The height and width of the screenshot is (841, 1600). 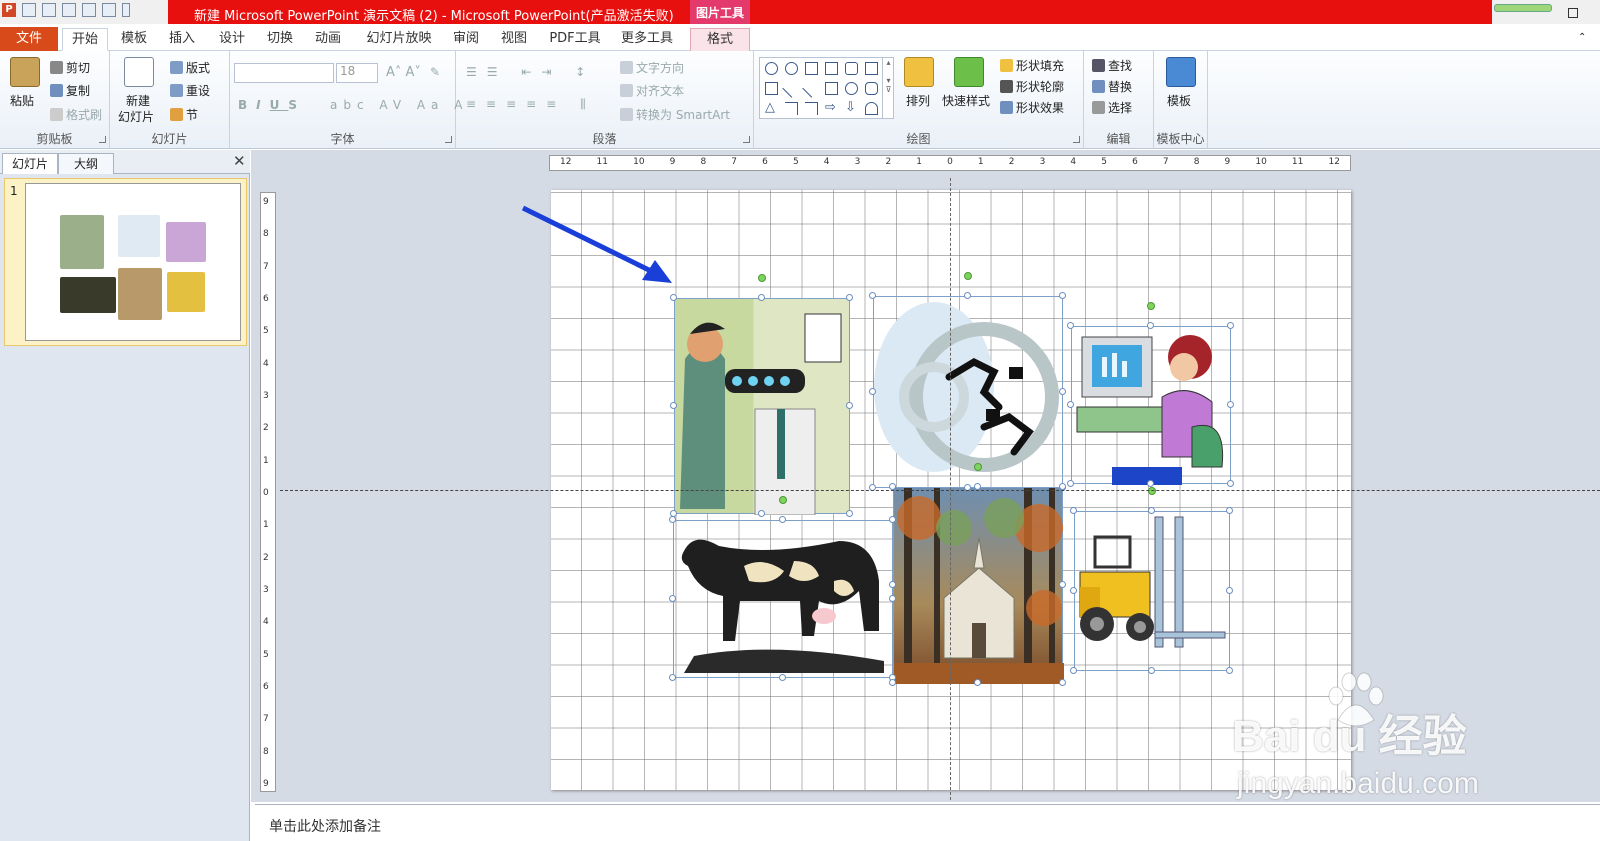 What do you see at coordinates (791, 108) in the screenshot?
I see `elbow-connector-shape-icon` at bounding box center [791, 108].